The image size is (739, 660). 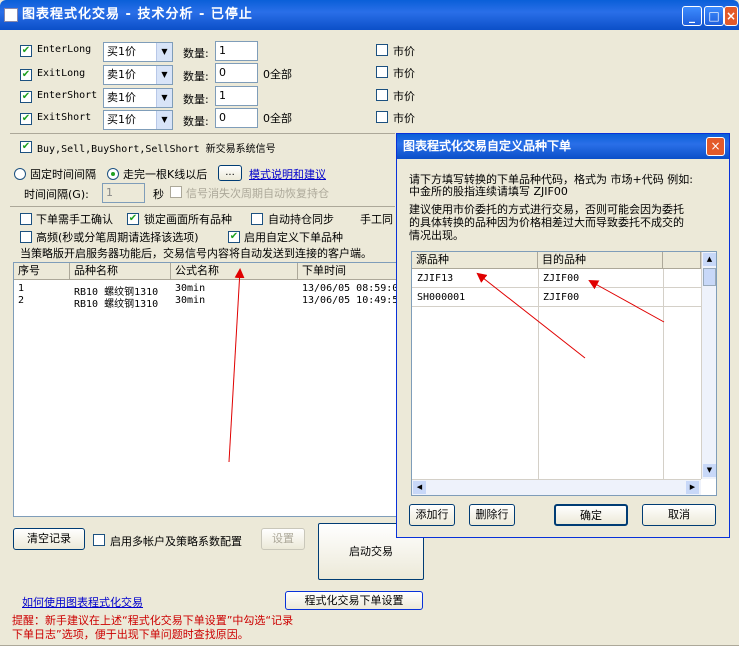 What do you see at coordinates (531, 315) in the screenshot?
I see `arrow-to-source-symbol` at bounding box center [531, 315].